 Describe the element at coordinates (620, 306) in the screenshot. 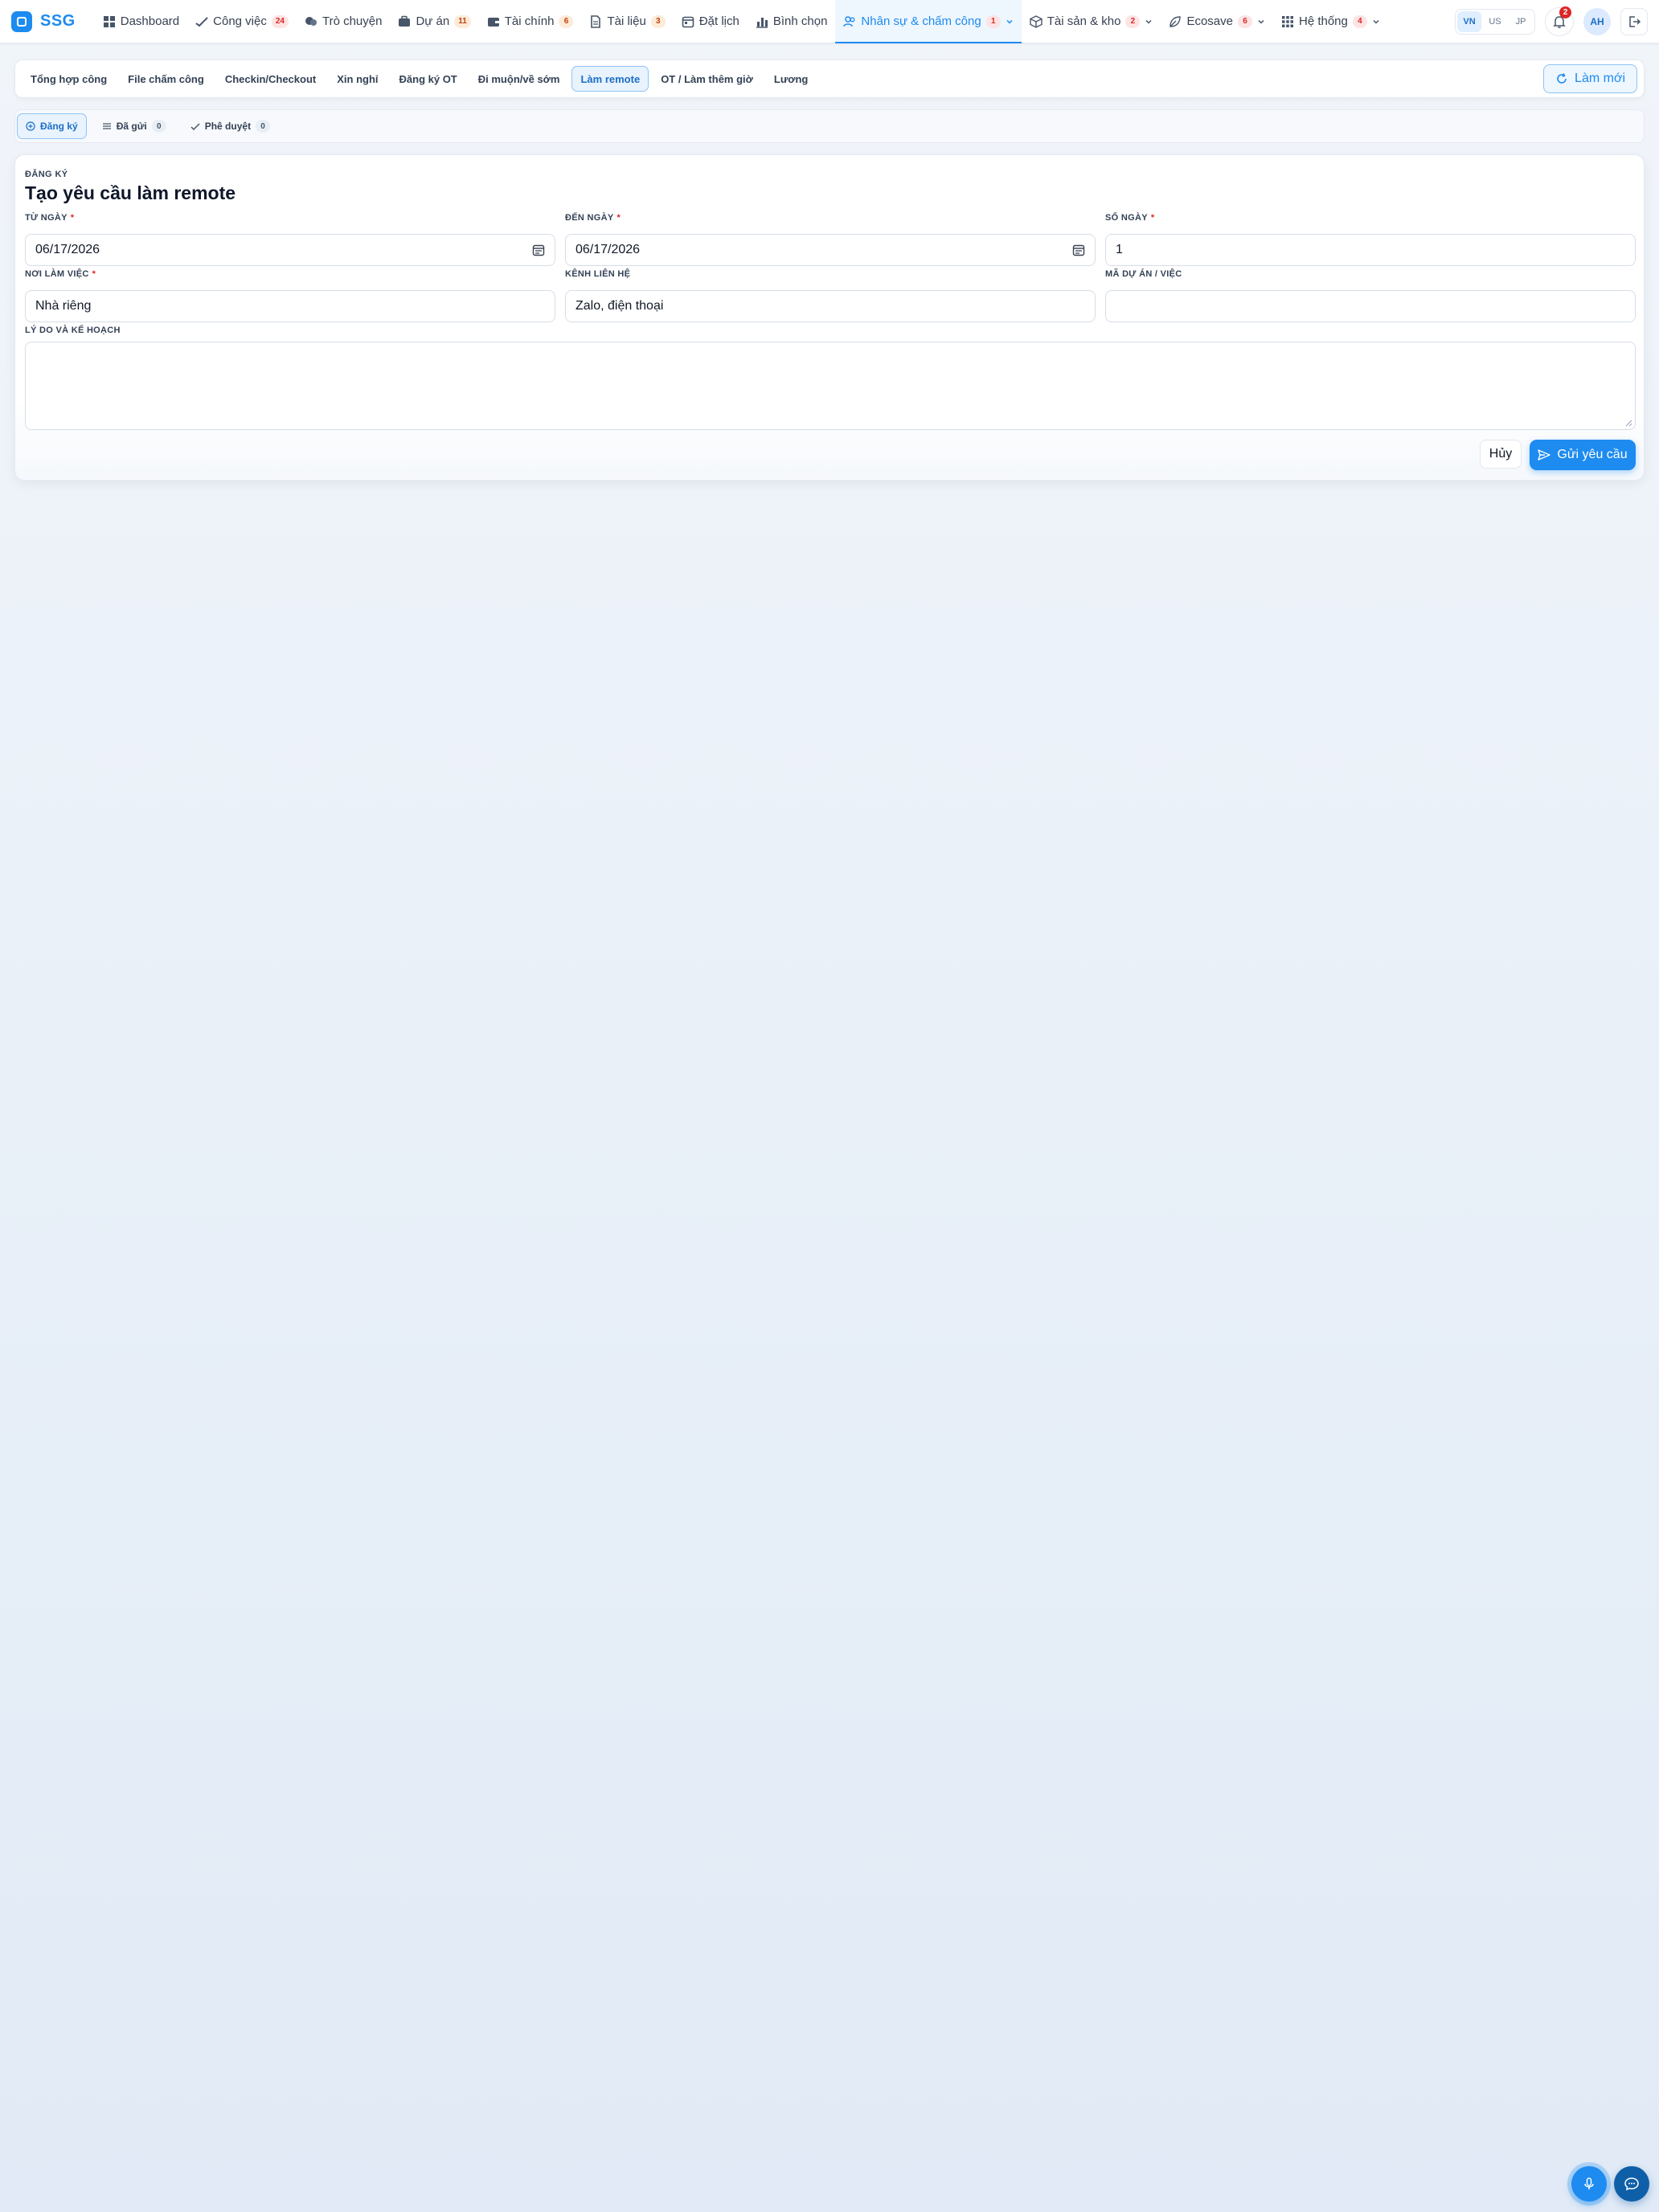

I see `contact-channel-value: Zalo, điện thoại` at that location.